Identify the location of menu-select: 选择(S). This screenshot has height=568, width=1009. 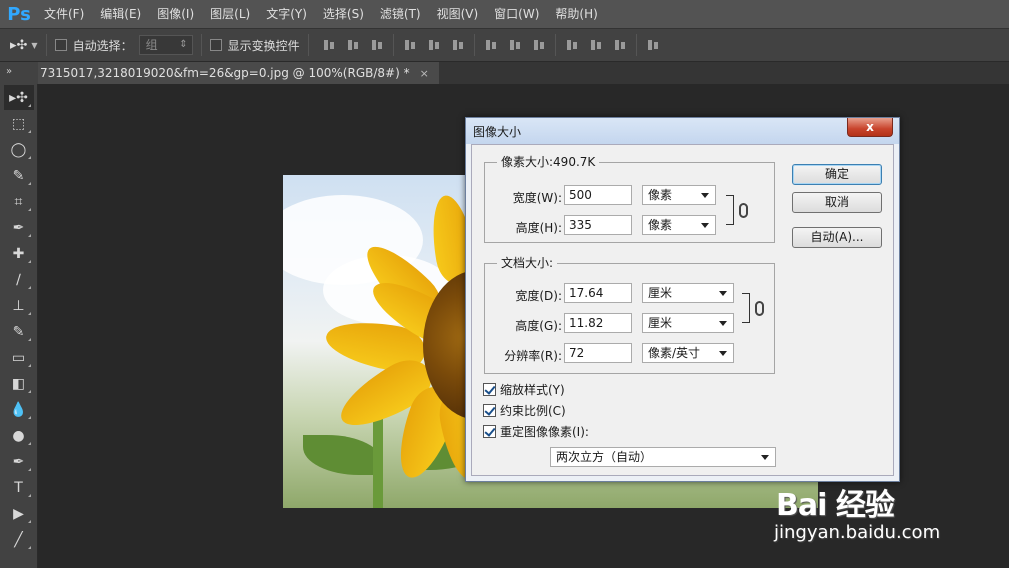
(343, 14).